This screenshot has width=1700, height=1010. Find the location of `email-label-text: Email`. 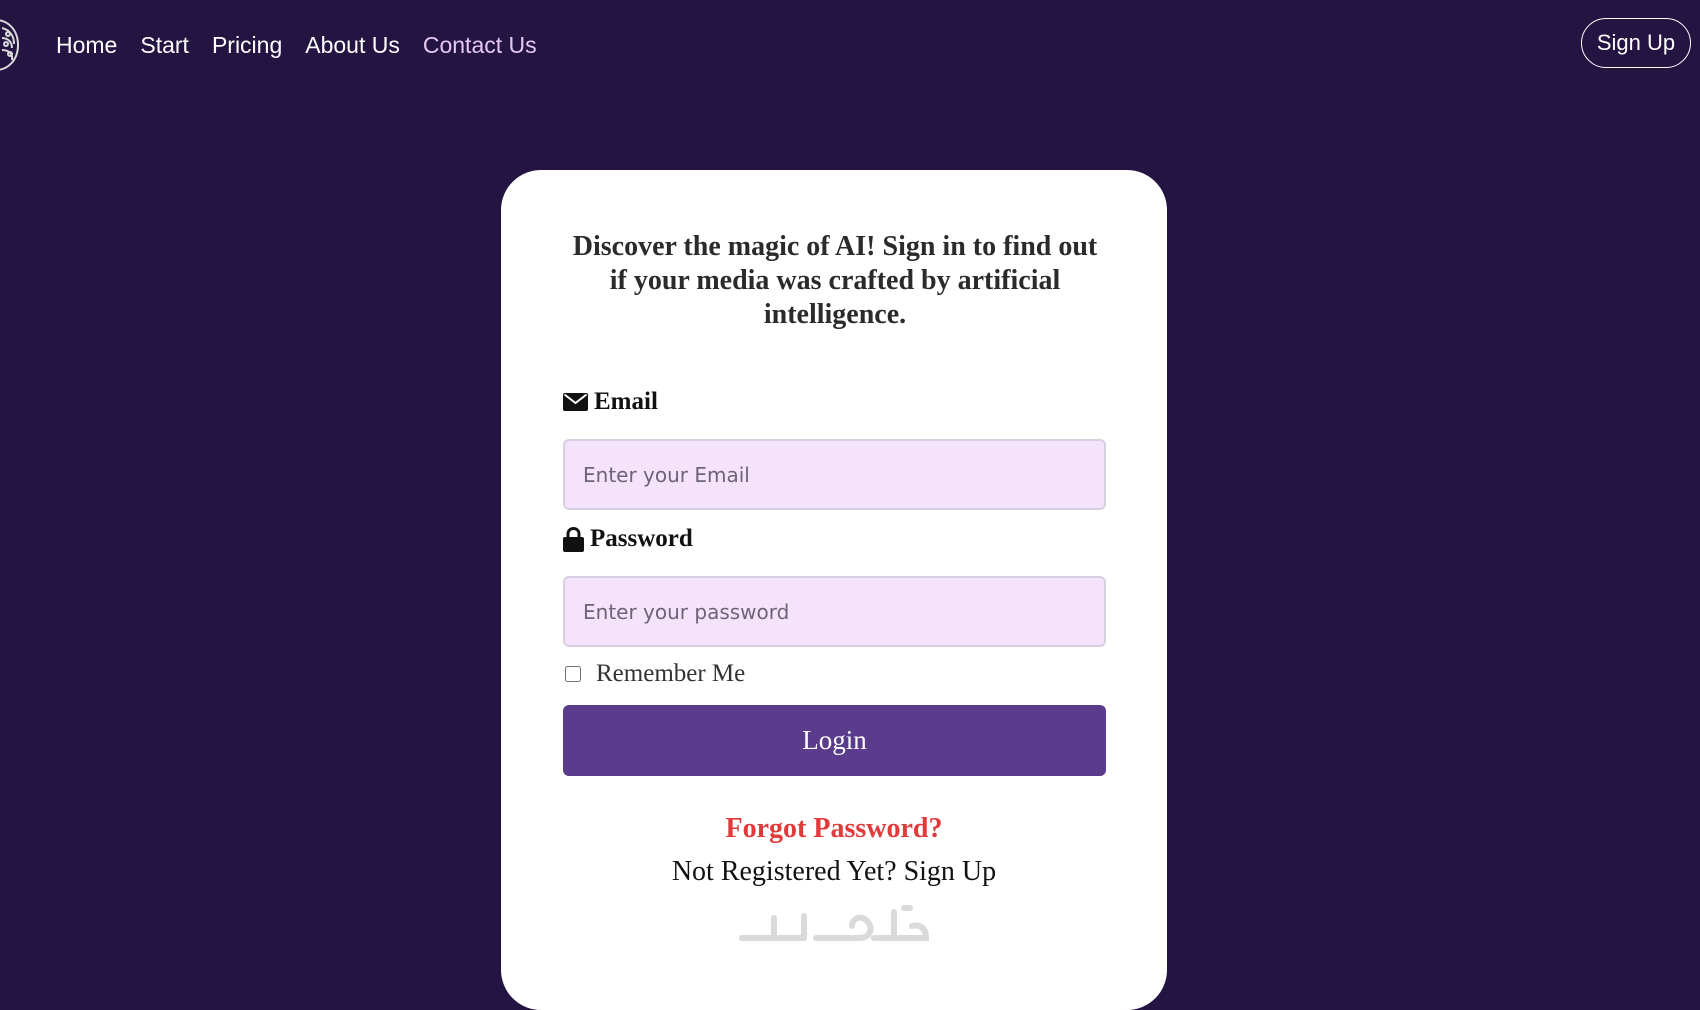

email-label-text: Email is located at coordinates (626, 401).